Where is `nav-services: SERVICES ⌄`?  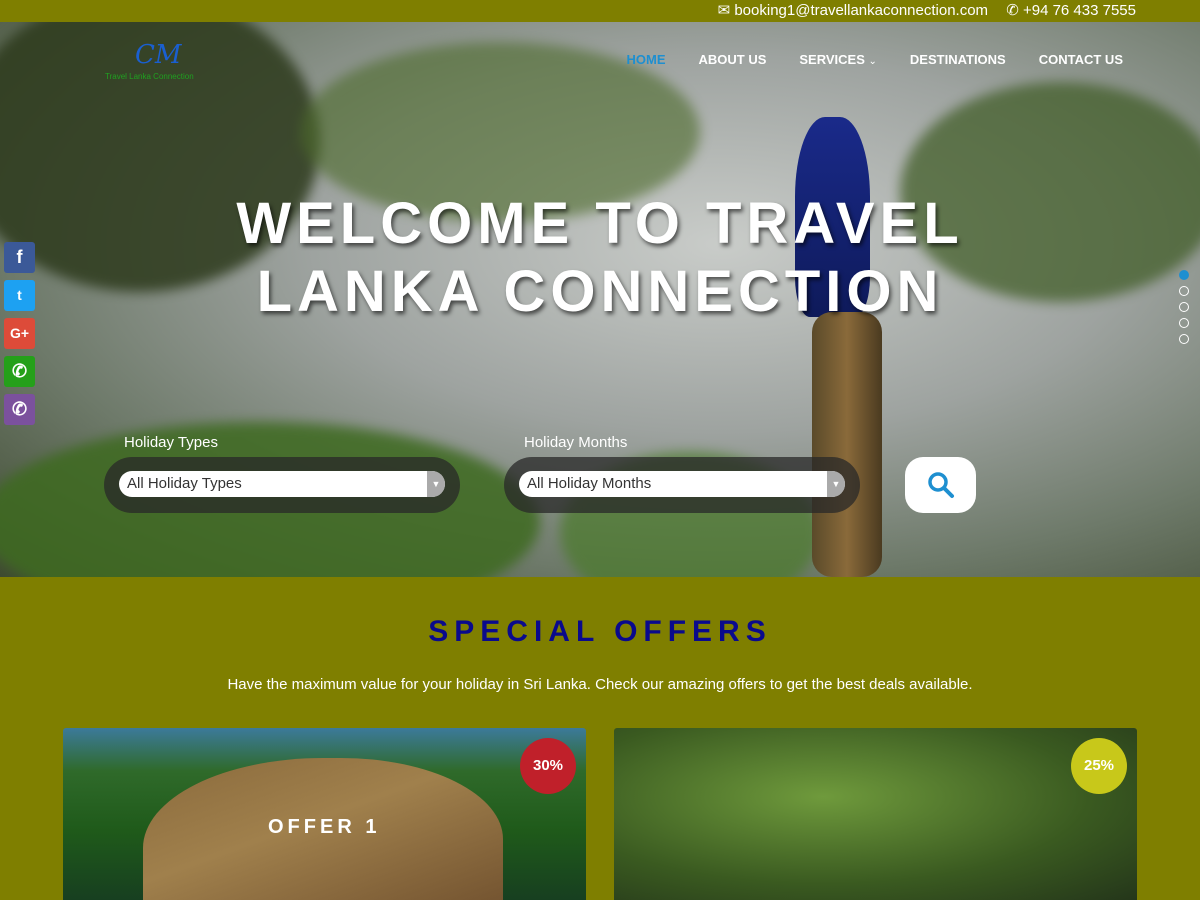
nav-services: SERVICES ⌄ is located at coordinates (838, 59).